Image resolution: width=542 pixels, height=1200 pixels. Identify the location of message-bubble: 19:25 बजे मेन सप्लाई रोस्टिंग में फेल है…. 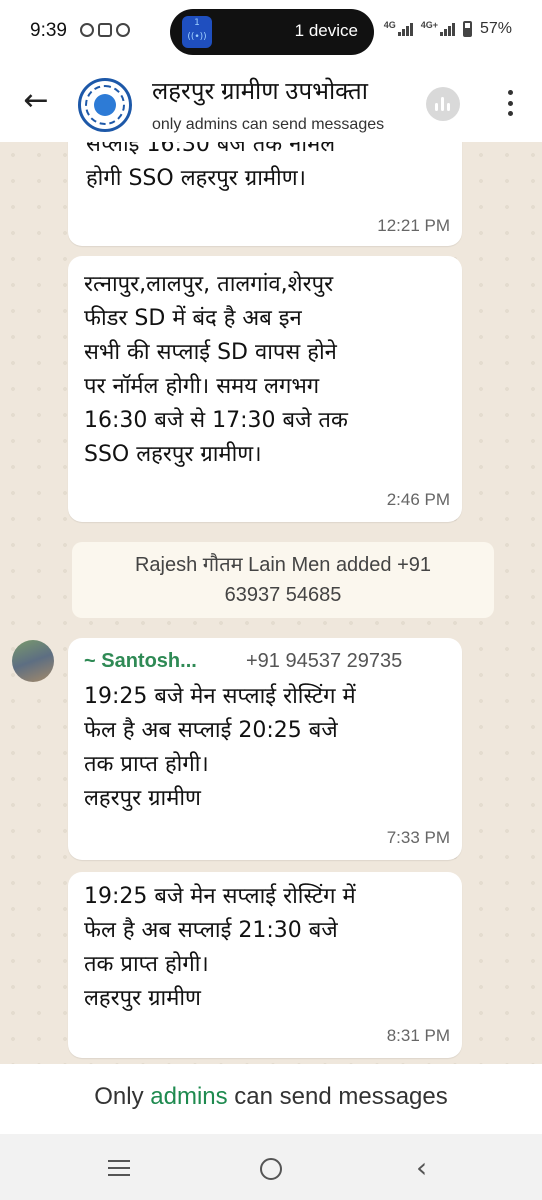
(265, 965).